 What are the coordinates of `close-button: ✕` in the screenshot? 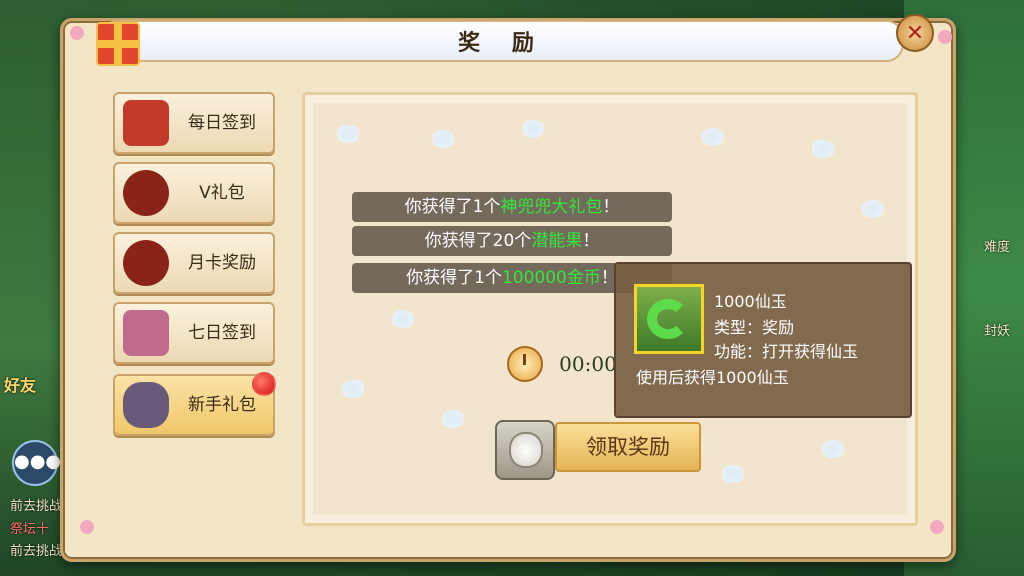 It's located at (915, 33).